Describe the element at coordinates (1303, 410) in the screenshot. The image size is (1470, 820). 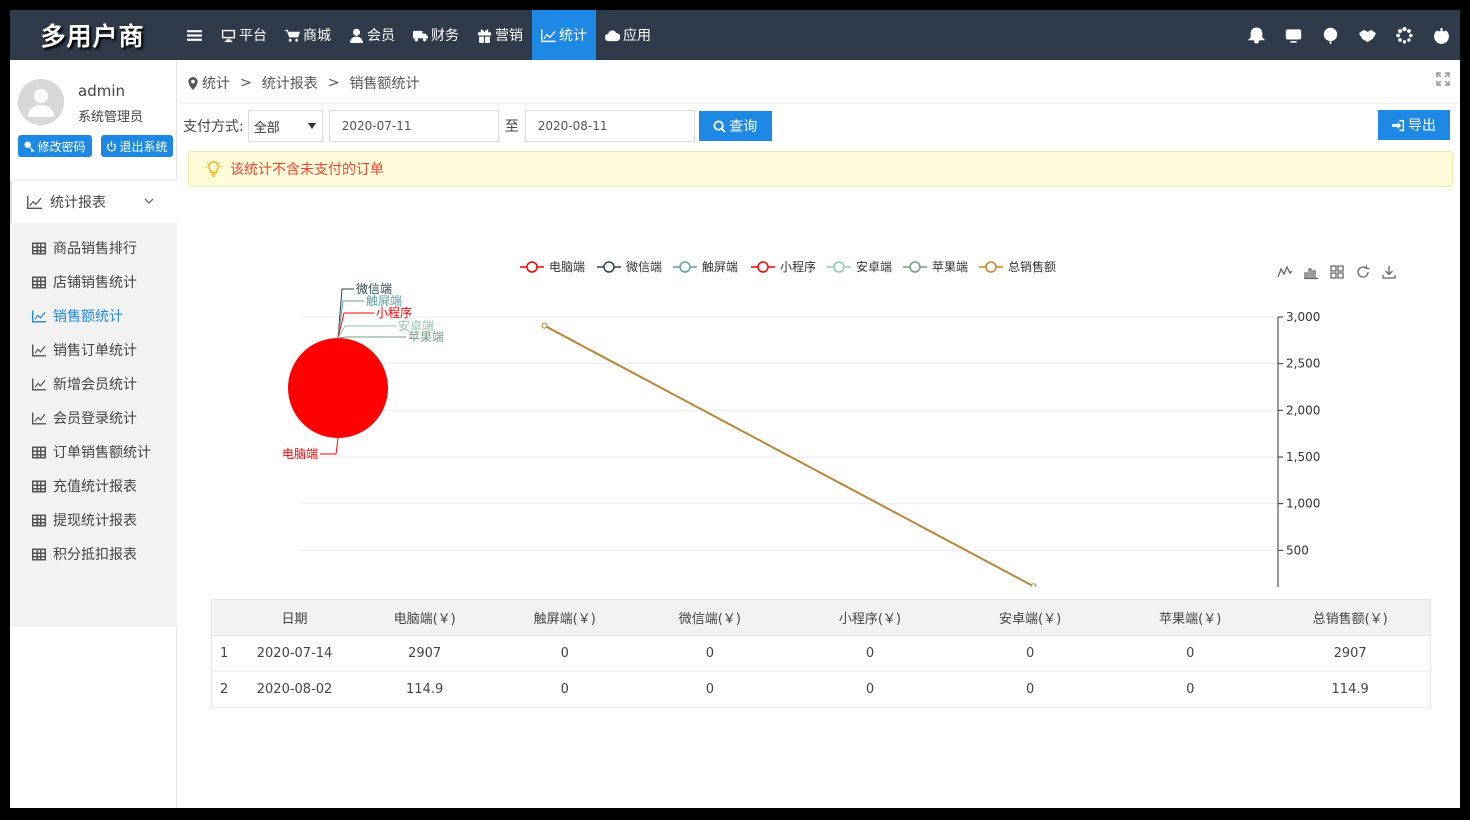
I see `y-tick-label: 2,000` at that location.